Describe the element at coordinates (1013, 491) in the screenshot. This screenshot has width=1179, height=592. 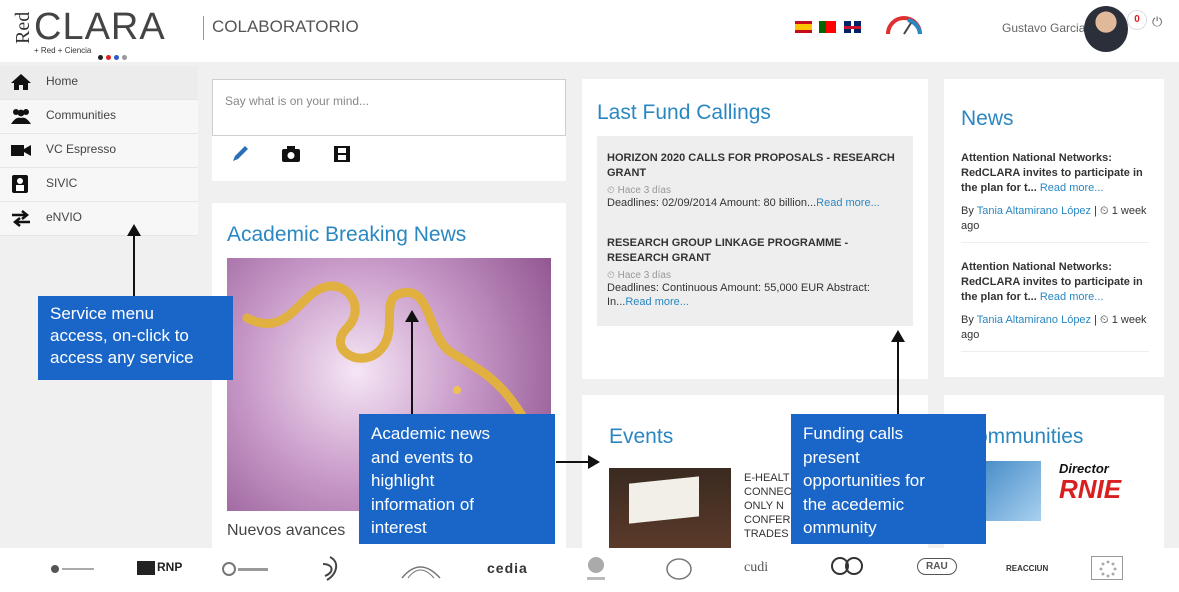
I see `community-image` at that location.